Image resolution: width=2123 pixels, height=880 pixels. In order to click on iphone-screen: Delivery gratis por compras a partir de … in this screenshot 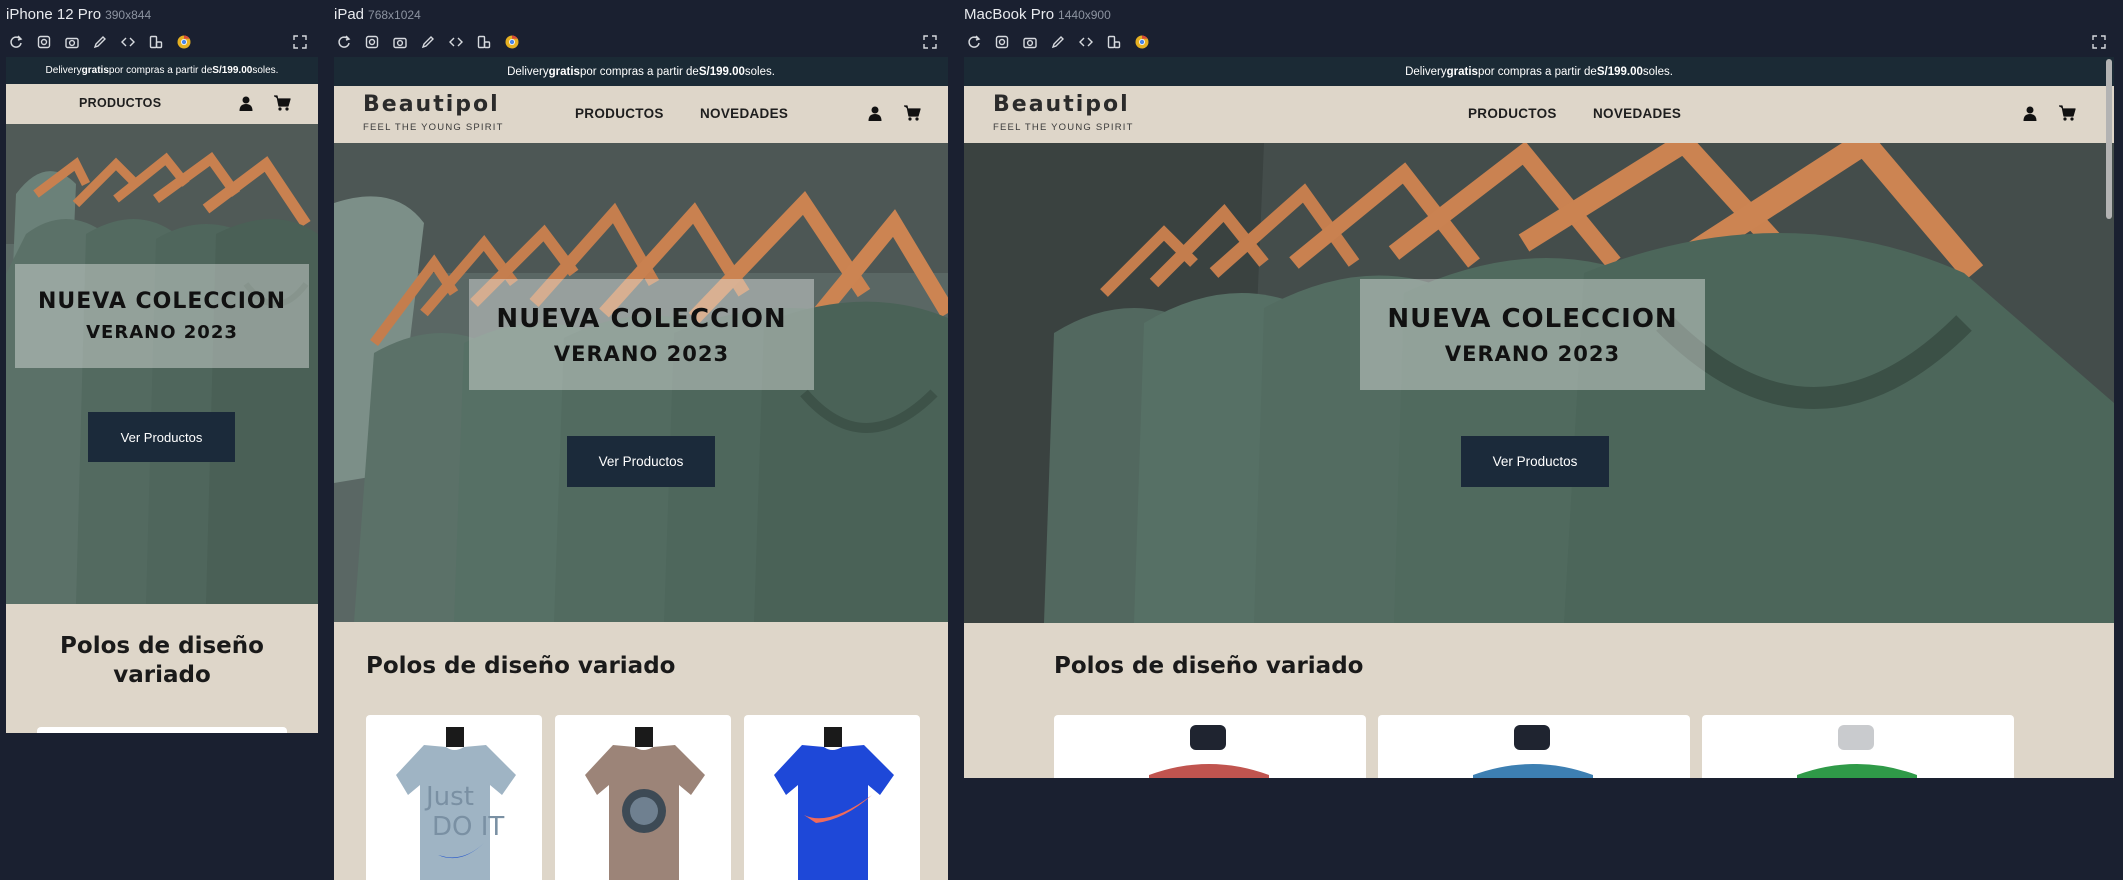, I will do `click(162, 395)`.